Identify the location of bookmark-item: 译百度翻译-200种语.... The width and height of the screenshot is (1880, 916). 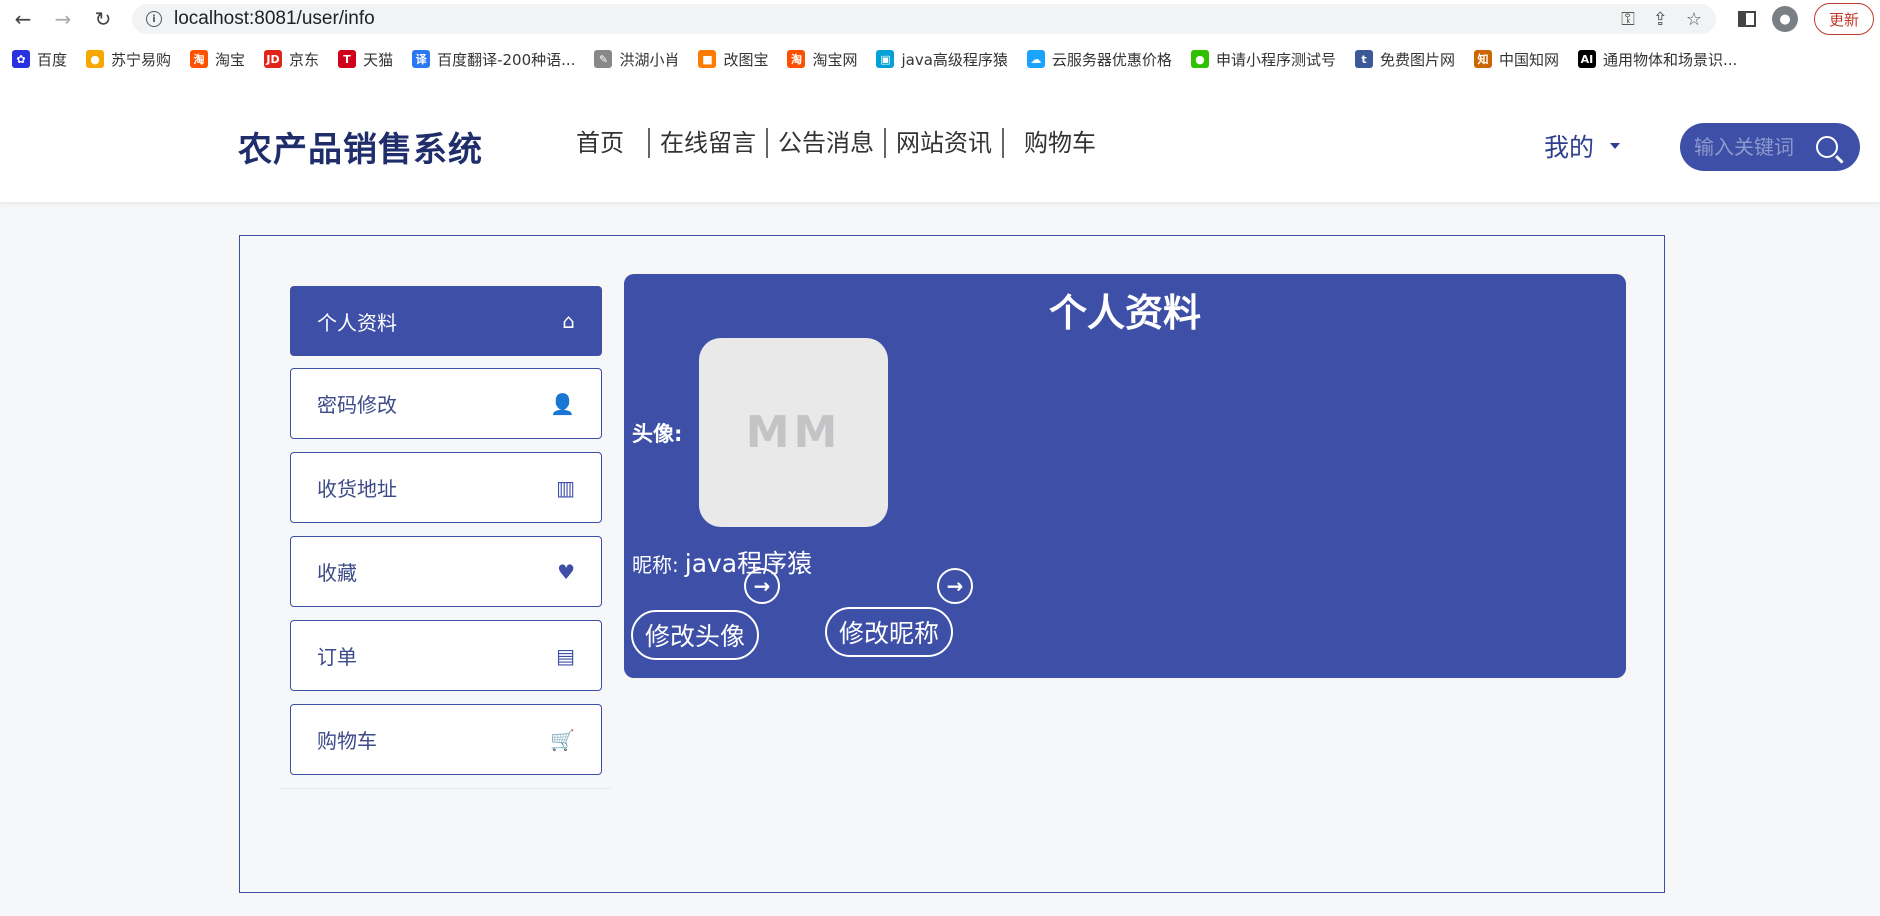
(493, 59).